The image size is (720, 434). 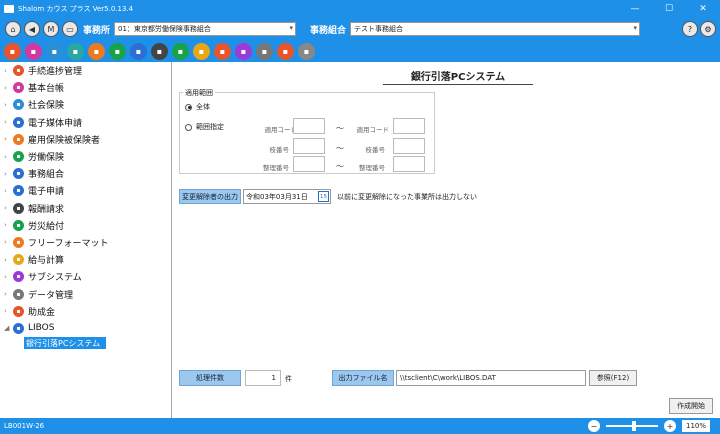 I want to click on function-icon-10: ▪, so click(x=201, y=51).